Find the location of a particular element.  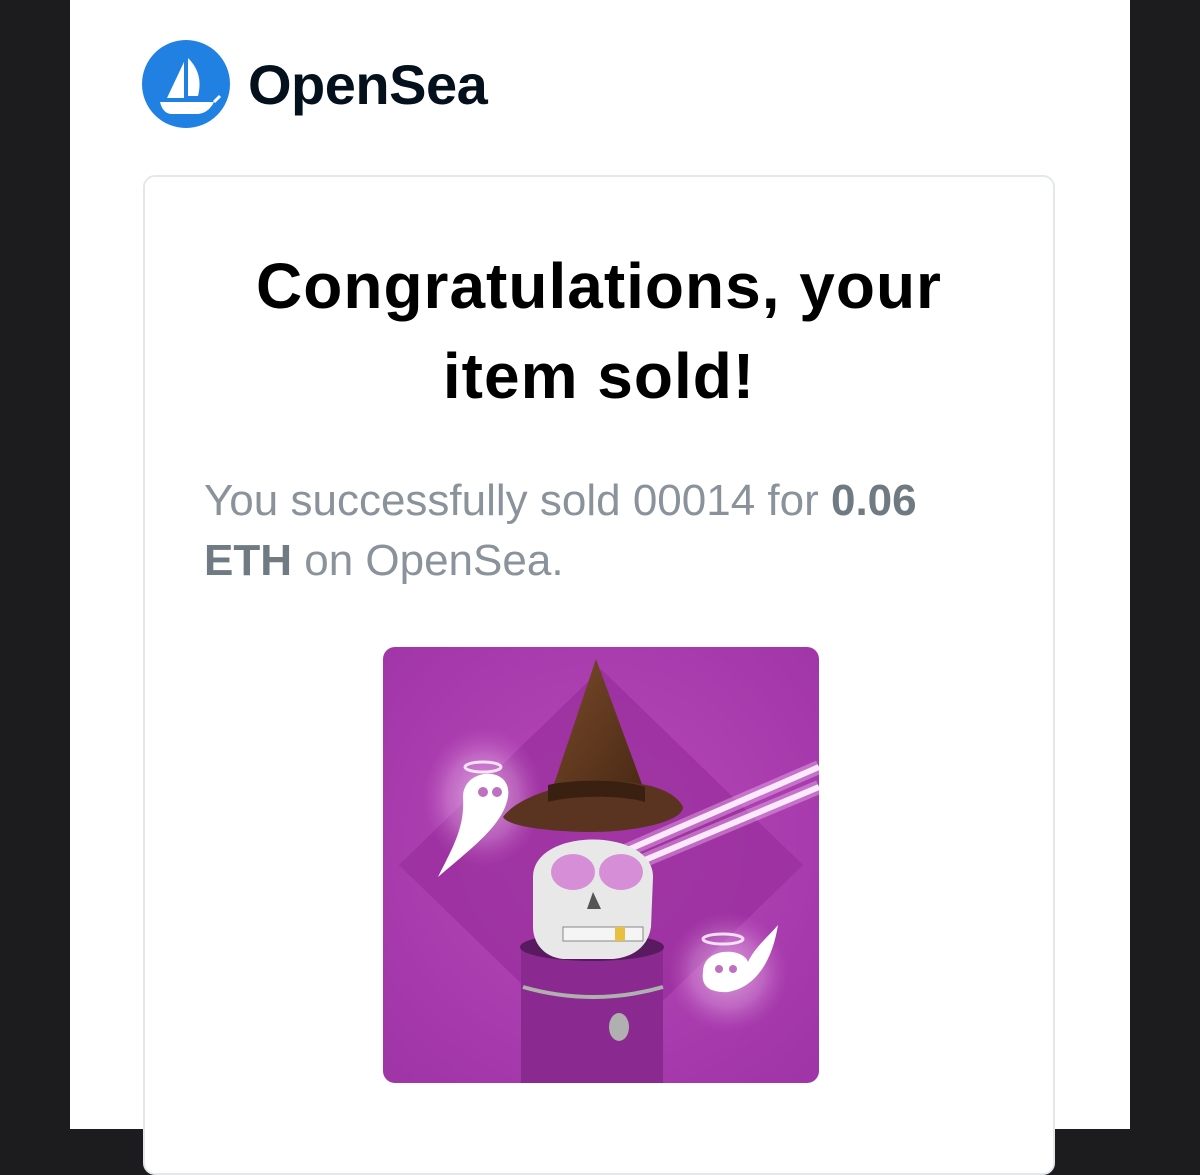

card-title: Congratulations, your item sold! is located at coordinates (599, 331).